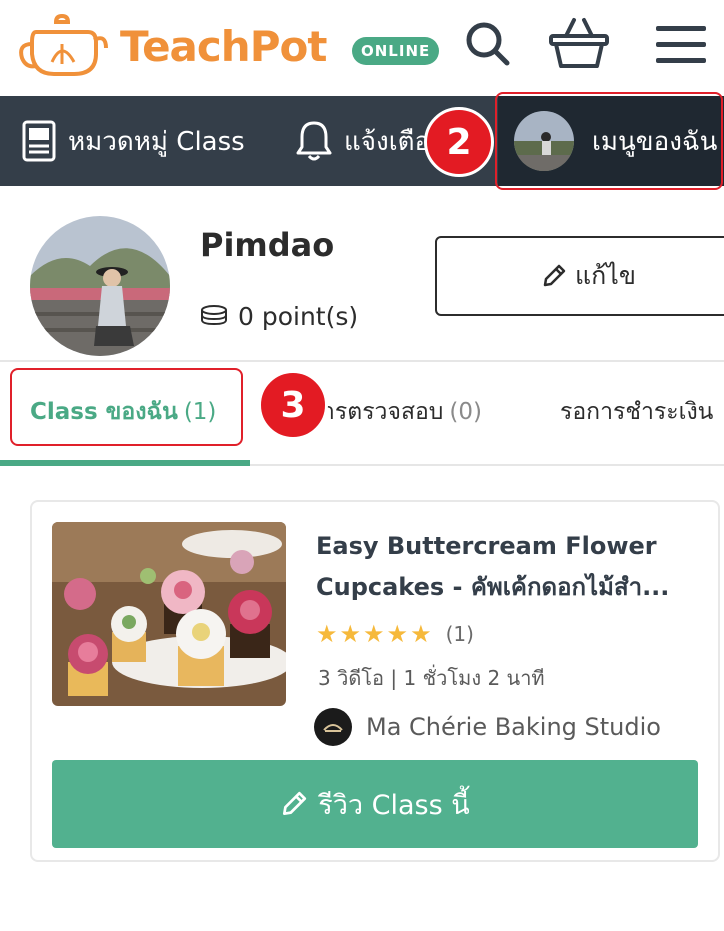 This screenshot has height=931, width=724. Describe the element at coordinates (333, 727) in the screenshot. I see `studio-logo-icon` at that location.